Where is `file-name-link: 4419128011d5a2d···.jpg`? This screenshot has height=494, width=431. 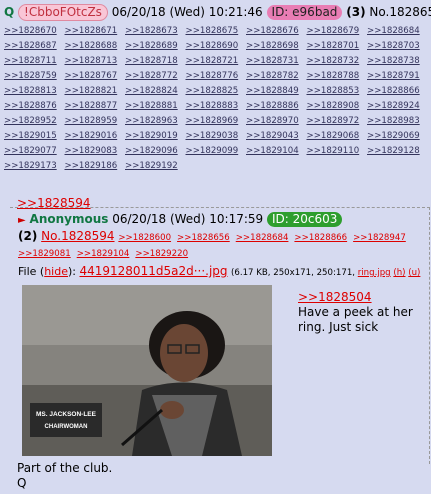 file-name-link: 4419128011d5a2d···.jpg is located at coordinates (153, 271).